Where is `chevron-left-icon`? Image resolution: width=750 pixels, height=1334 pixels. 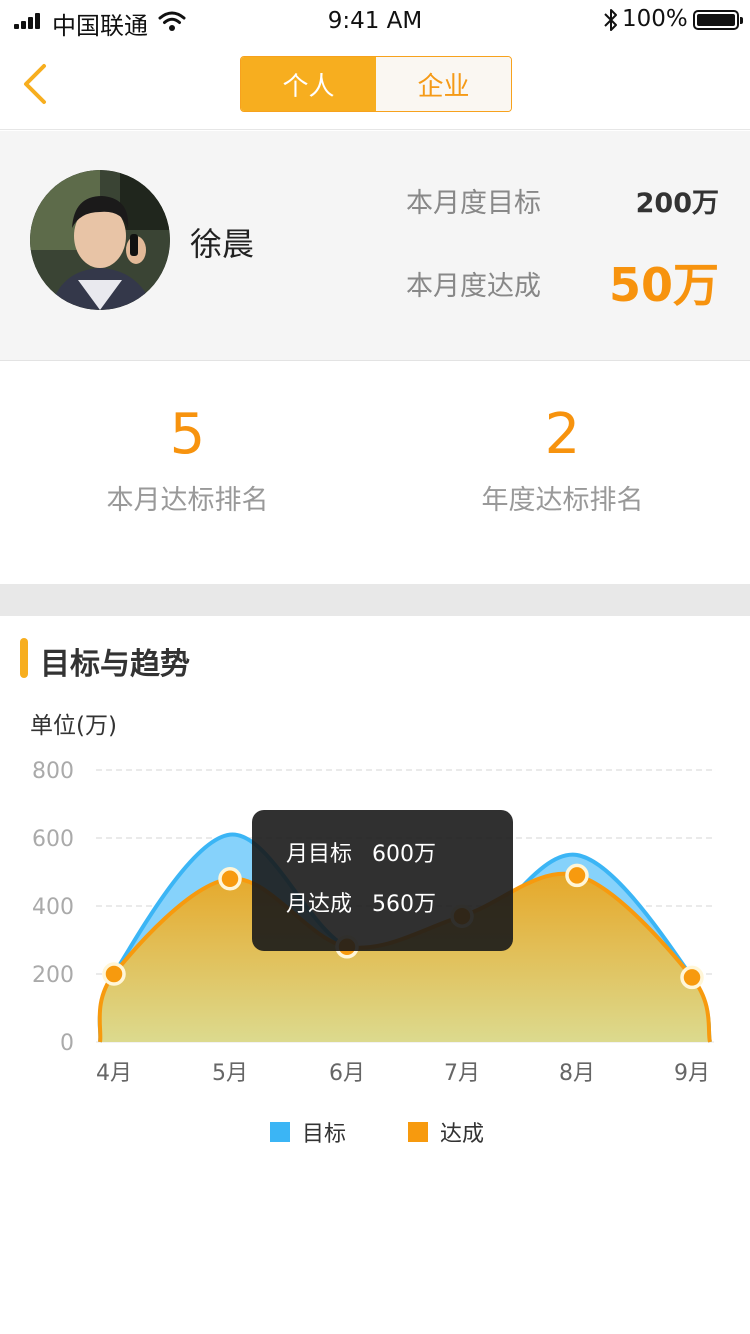
chevron-left-icon is located at coordinates (36, 84).